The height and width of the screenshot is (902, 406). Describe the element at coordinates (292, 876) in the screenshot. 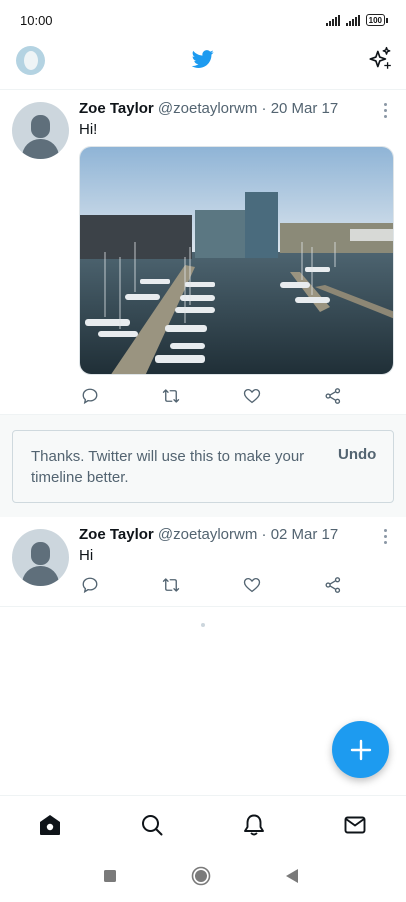

I see `back-icon` at that location.